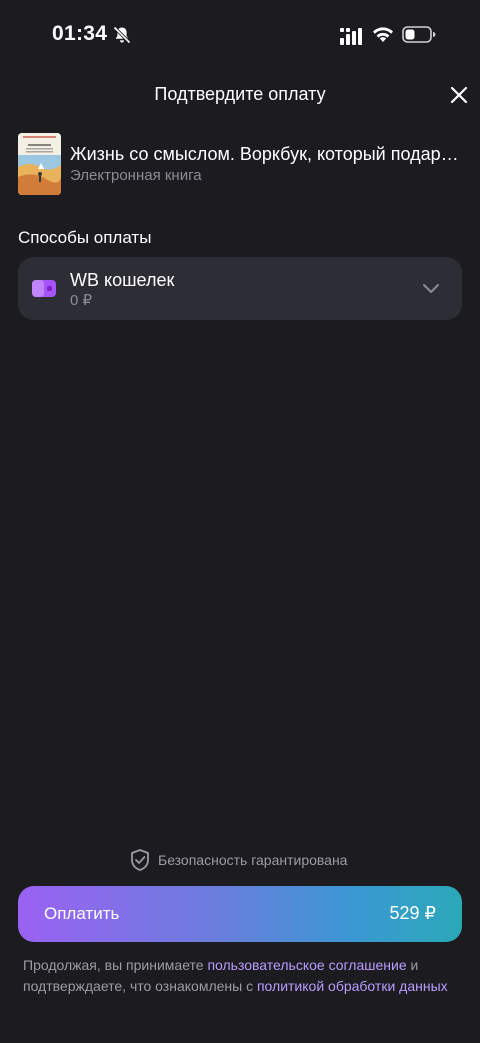  Describe the element at coordinates (115, 965) in the screenshot. I see `legal-text-part1: Продолжая, вы принимаете` at that location.